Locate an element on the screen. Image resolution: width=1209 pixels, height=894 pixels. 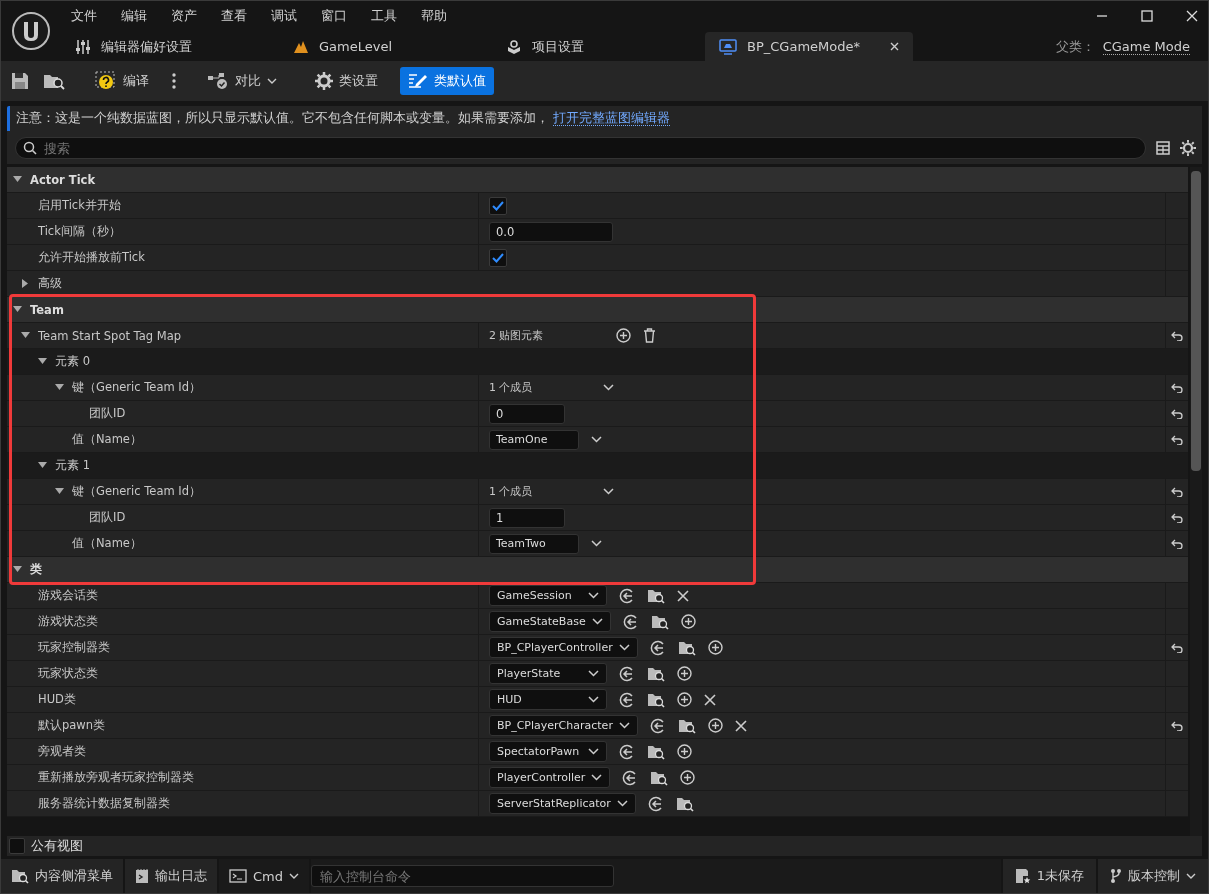
compile-button: 编译 is located at coordinates (122, 81).